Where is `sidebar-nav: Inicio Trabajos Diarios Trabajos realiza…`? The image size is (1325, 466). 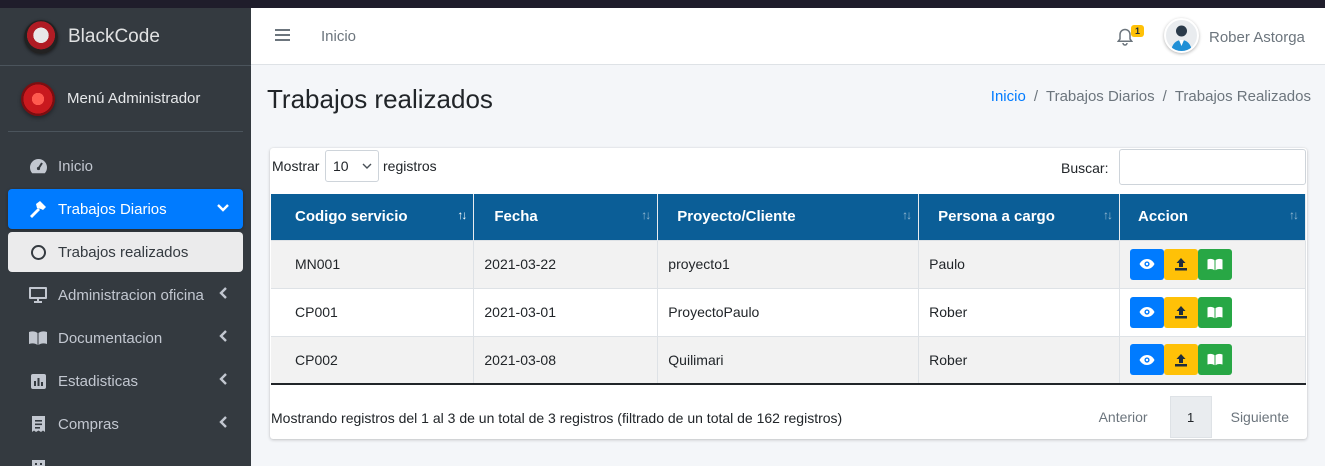 sidebar-nav: Inicio Trabajos Diarios Trabajos realiza… is located at coordinates (125, 299).